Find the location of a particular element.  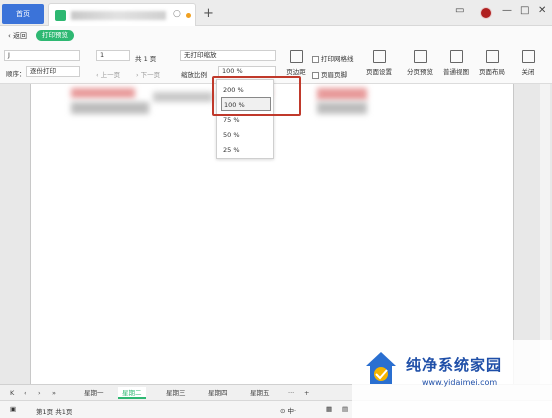

close-window-icon: ✕ is located at coordinates (542, 10).